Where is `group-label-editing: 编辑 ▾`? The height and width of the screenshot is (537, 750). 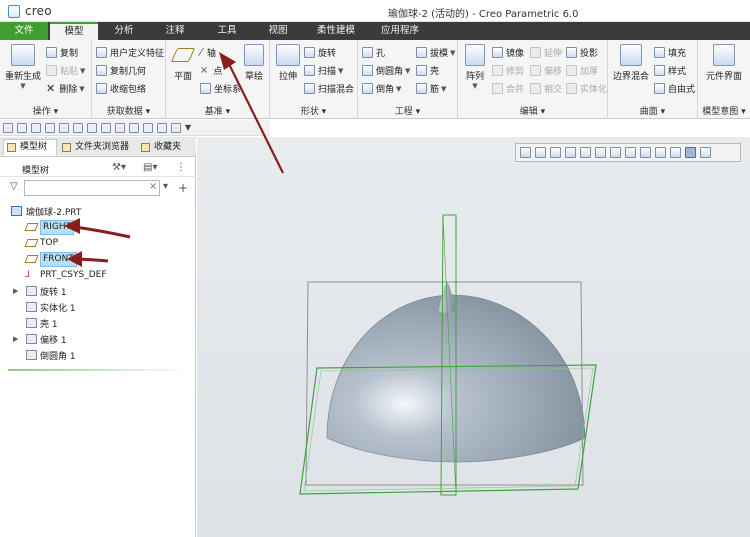 group-label-editing: 编辑 ▾ is located at coordinates (532, 110).